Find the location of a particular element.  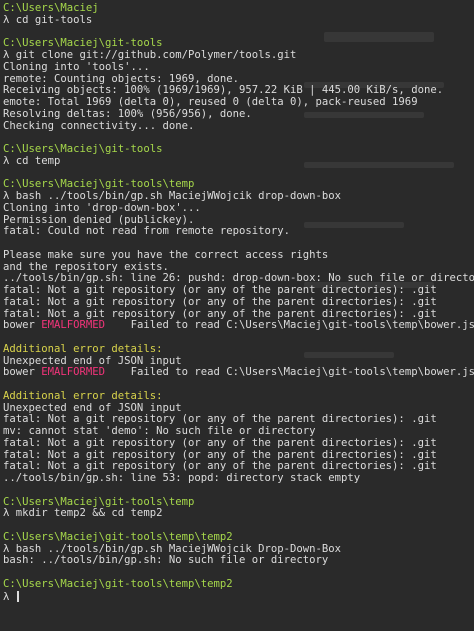

output-line: Checking connectivity... done. is located at coordinates (238, 127).